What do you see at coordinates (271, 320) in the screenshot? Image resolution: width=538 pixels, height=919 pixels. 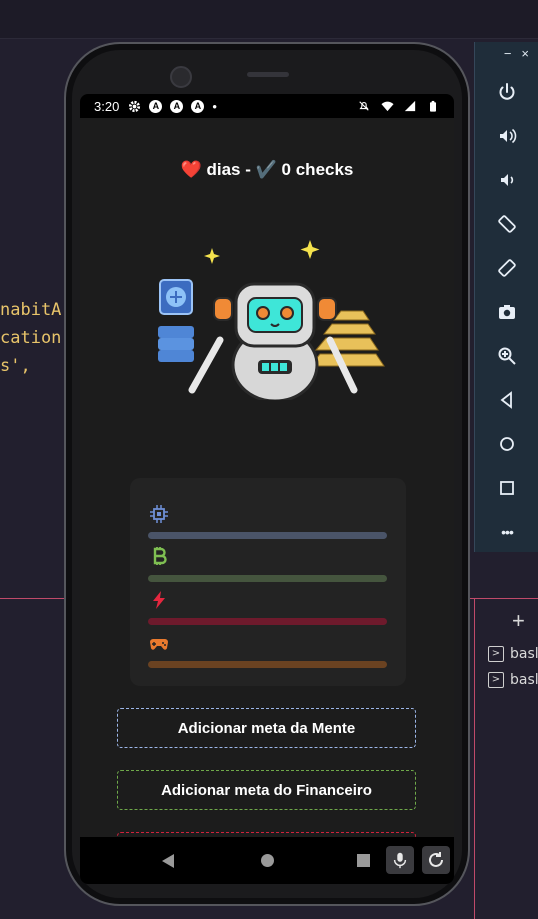 I see `robot-illustration` at bounding box center [271, 320].